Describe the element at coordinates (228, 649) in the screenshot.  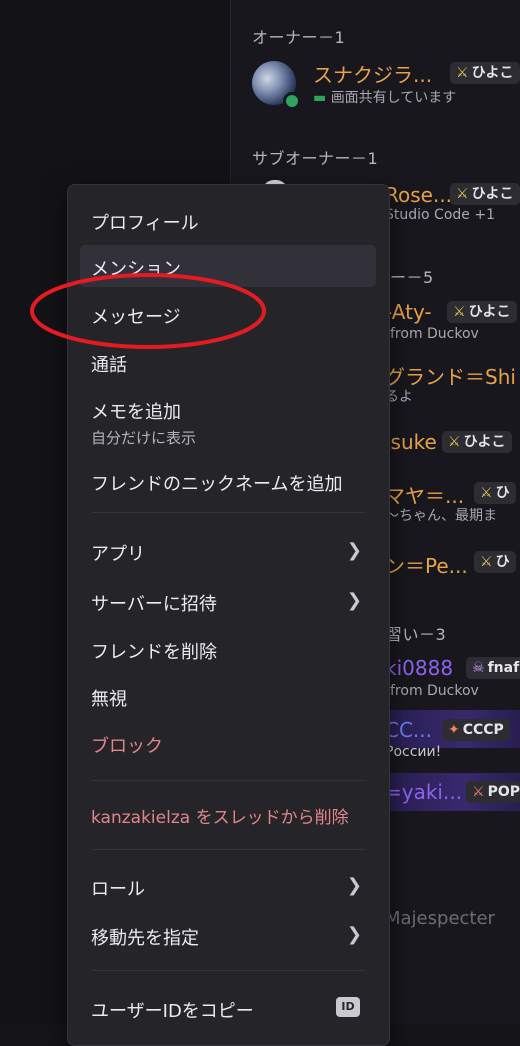
I see `menu-item-remove-friend: フレンドを削除` at that location.